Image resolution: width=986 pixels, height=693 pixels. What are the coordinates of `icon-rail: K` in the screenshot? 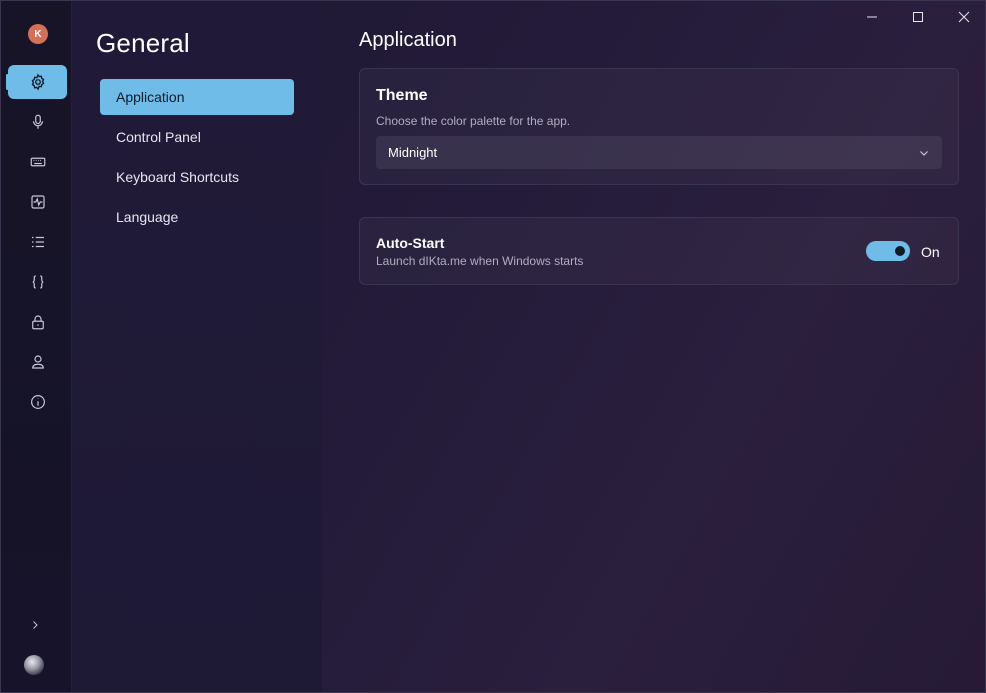 It's located at (36, 346).